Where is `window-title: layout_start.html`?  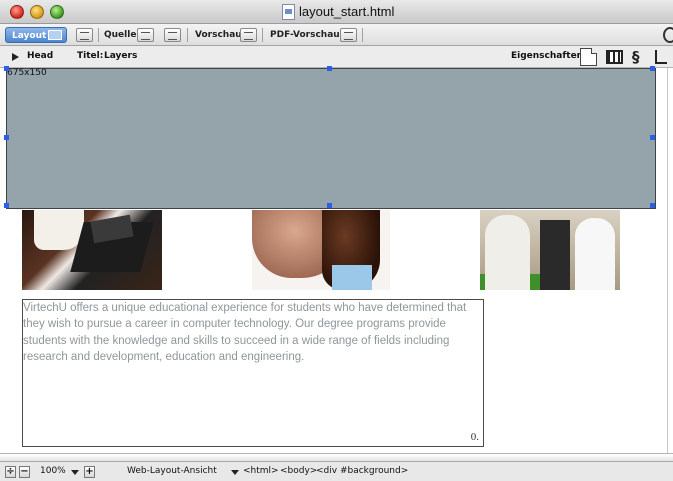
window-title: layout_start.html is located at coordinates (347, 11).